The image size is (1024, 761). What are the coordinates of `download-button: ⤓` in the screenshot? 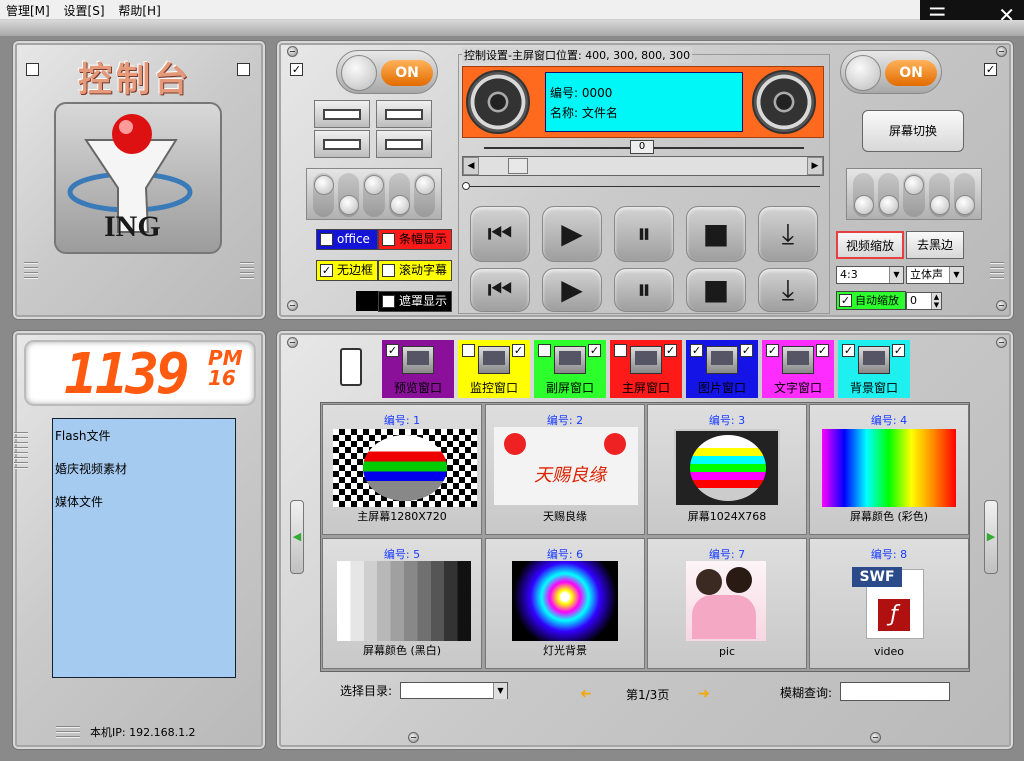 It's located at (788, 234).